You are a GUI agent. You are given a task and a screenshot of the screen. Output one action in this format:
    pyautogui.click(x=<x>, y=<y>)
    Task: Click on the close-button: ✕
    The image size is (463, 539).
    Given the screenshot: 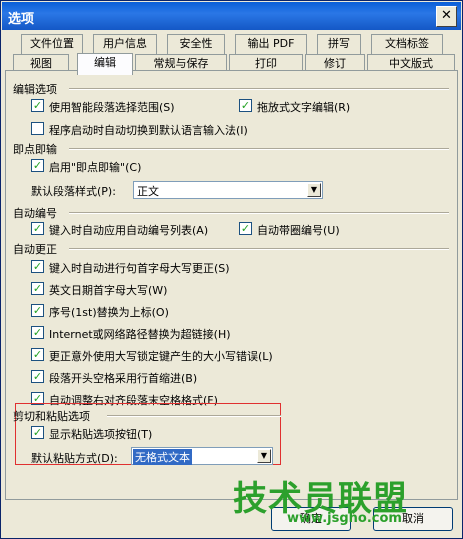 What is the action you would take?
    pyautogui.click(x=446, y=16)
    